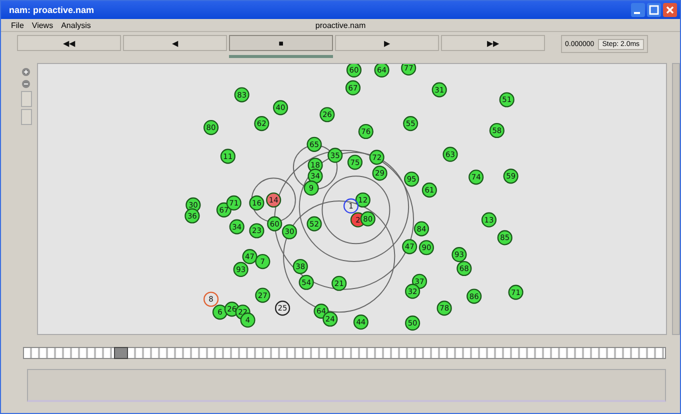 This screenshot has height=414, width=681. Describe the element at coordinates (26, 72) in the screenshot. I see `zoom-in-icon` at that location.